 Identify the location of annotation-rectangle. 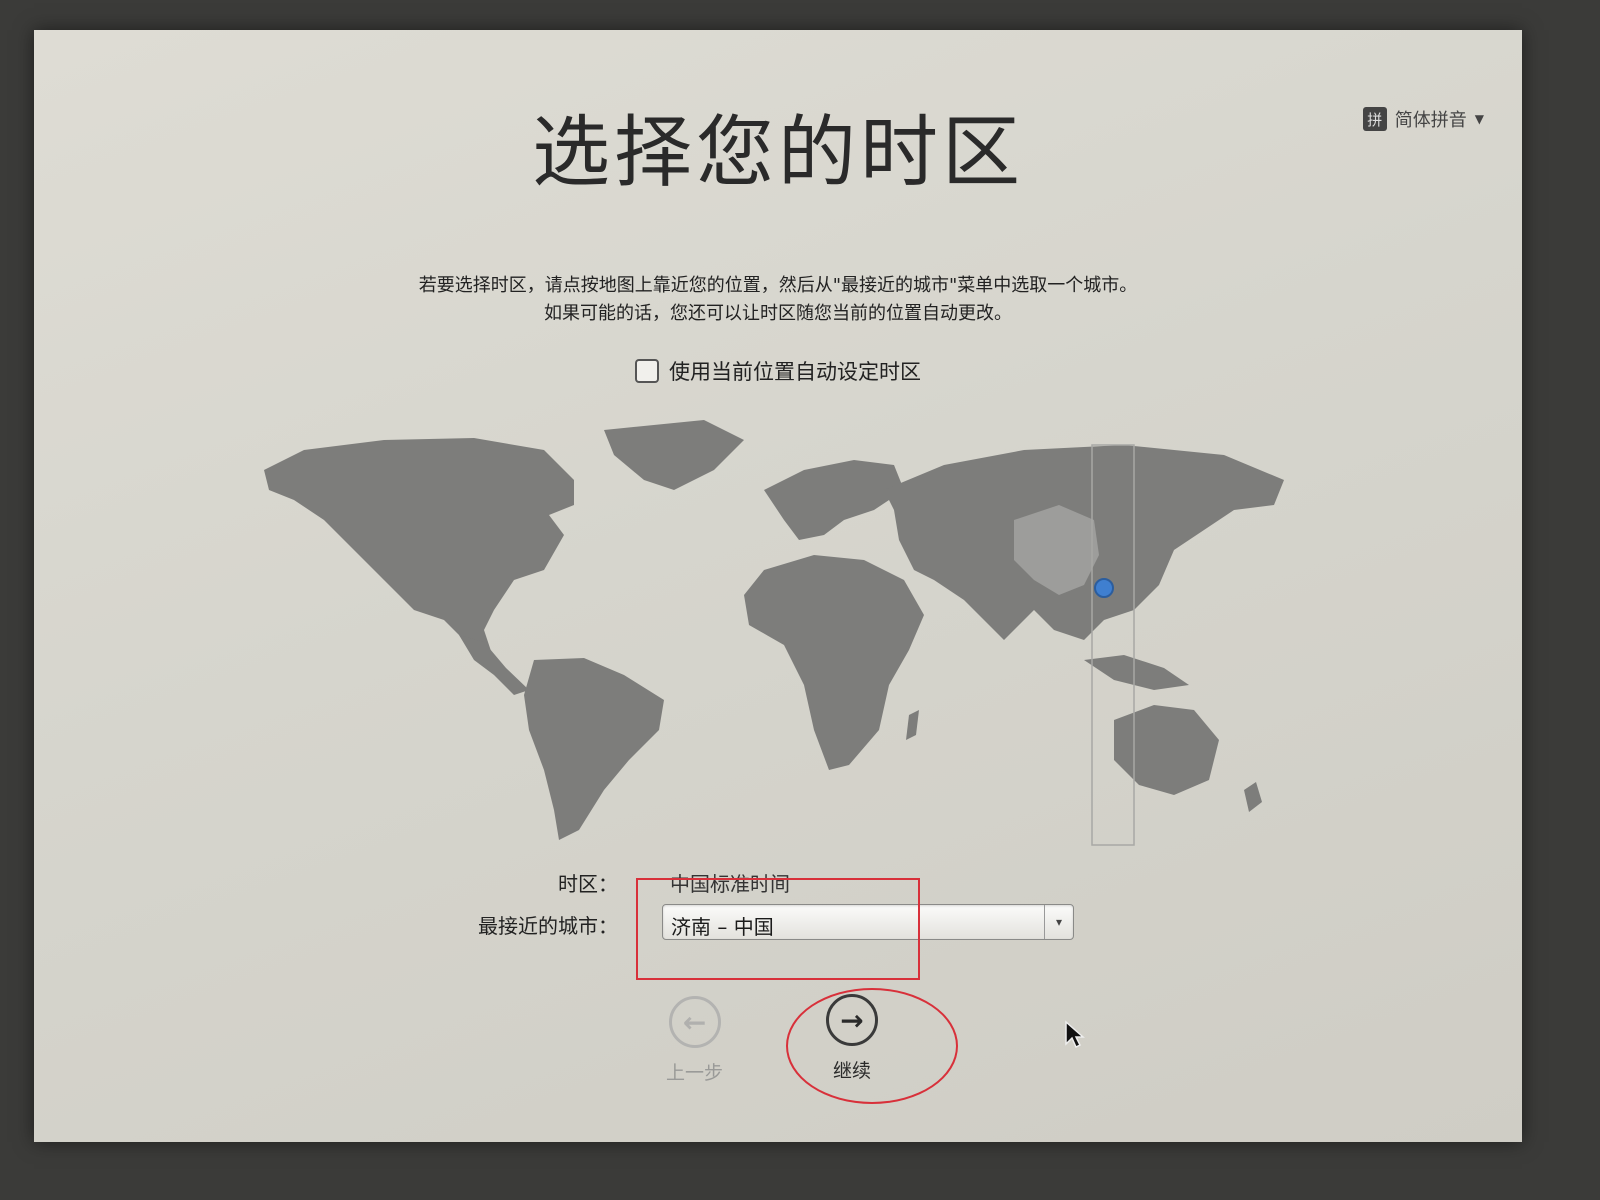
(778, 929).